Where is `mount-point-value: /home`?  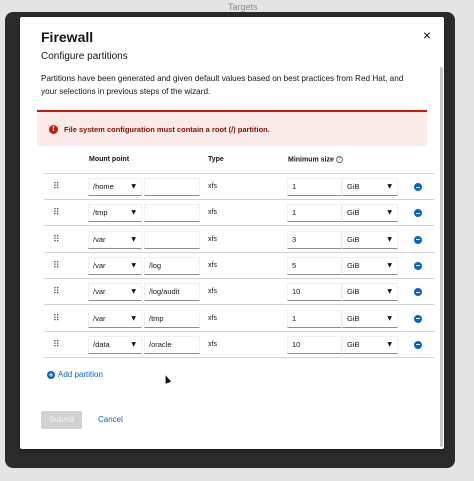
mount-point-value: /home is located at coordinates (103, 186).